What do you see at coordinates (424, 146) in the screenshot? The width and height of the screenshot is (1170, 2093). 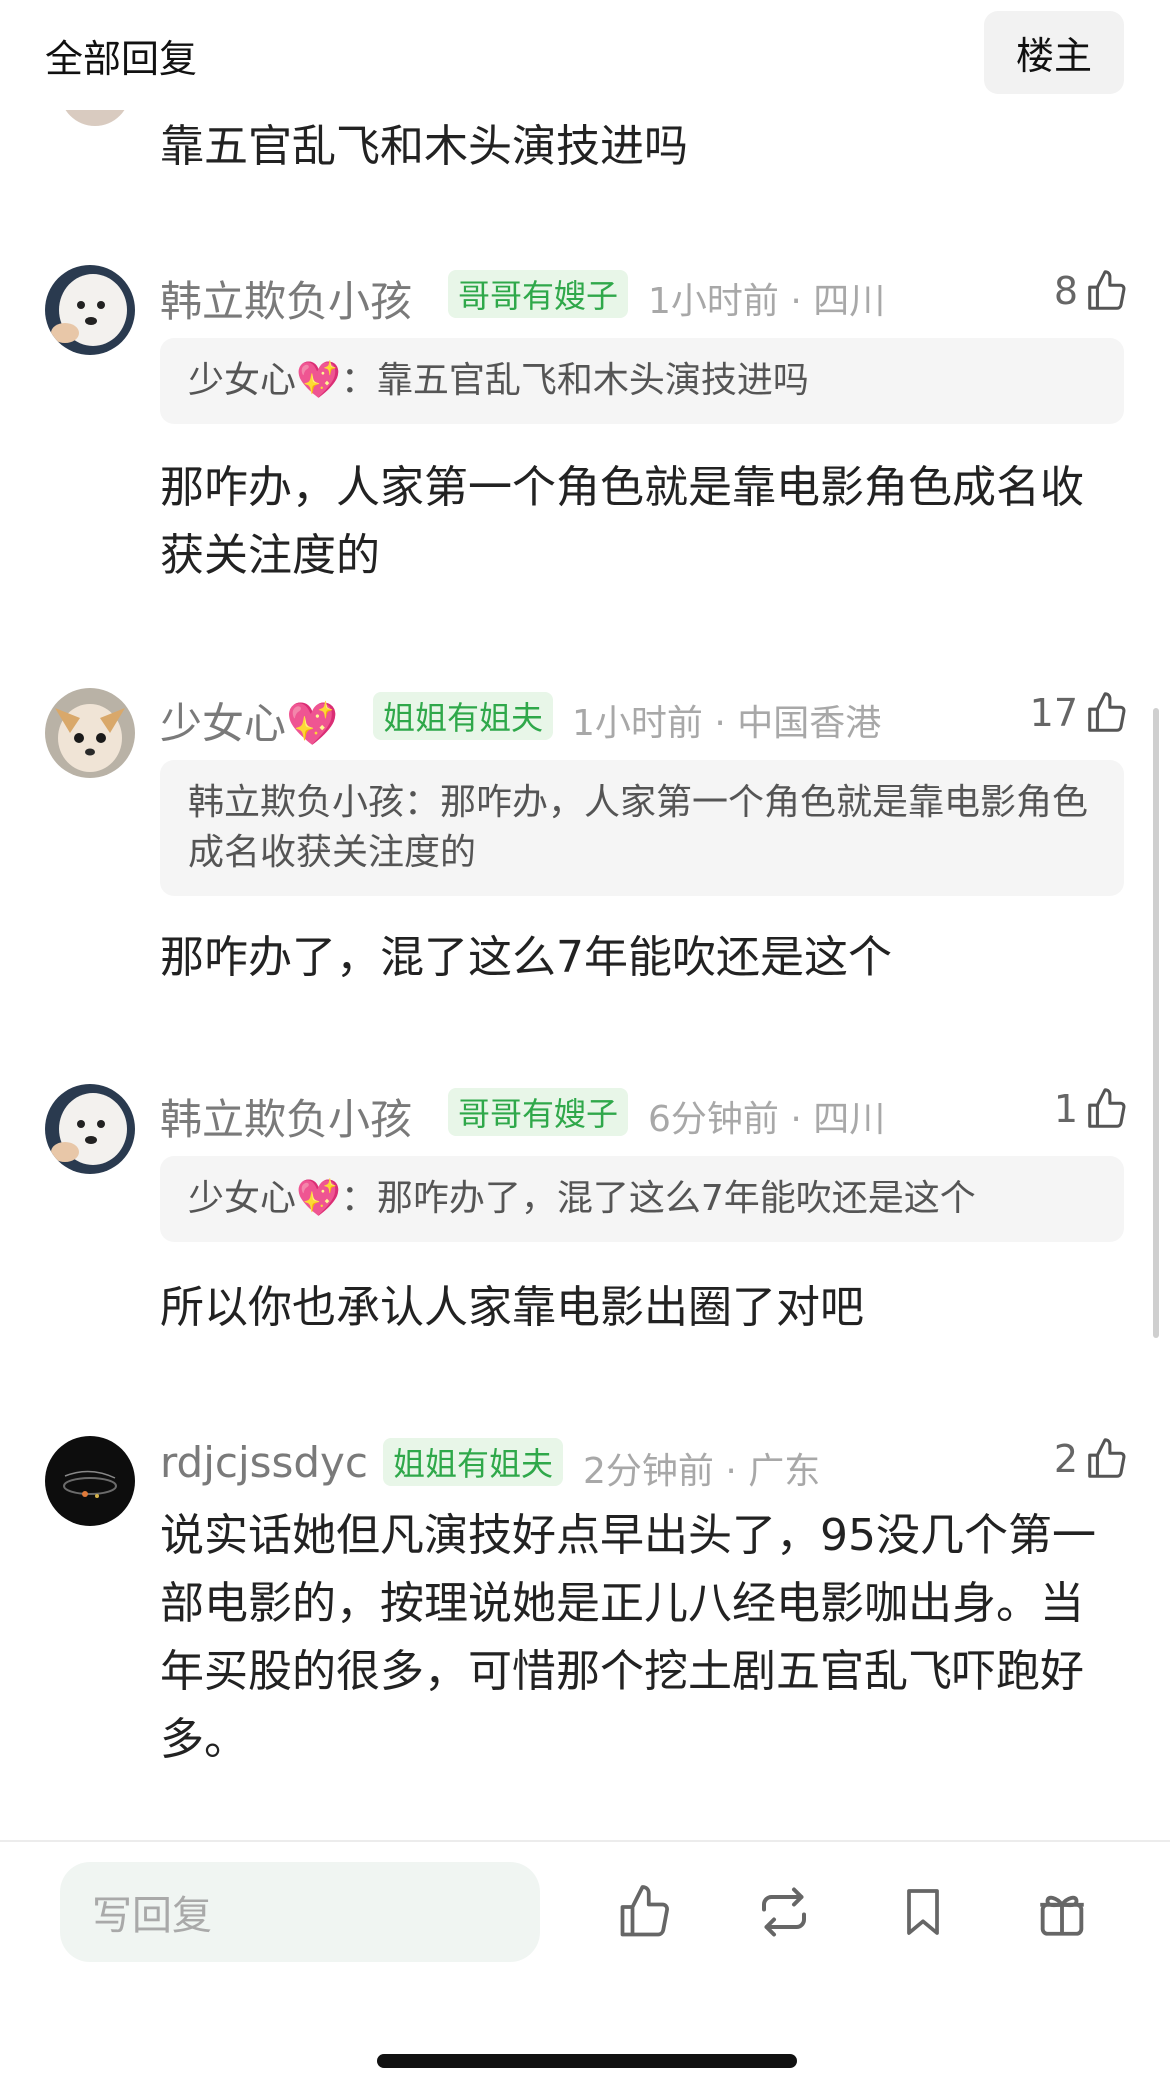 I see `comment-text: 靠五官乱飞和木头演技进吗` at bounding box center [424, 146].